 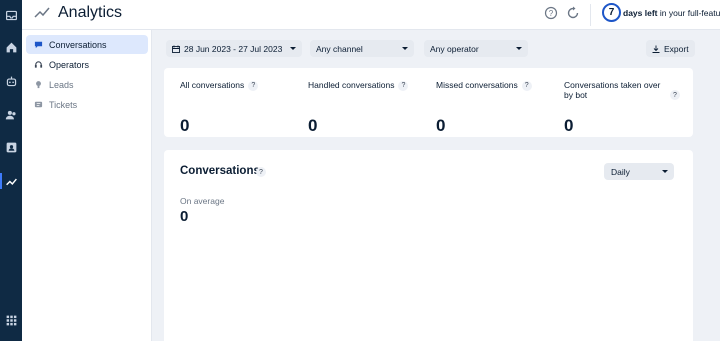 I want to click on apps-grid-icon, so click(x=11, y=320).